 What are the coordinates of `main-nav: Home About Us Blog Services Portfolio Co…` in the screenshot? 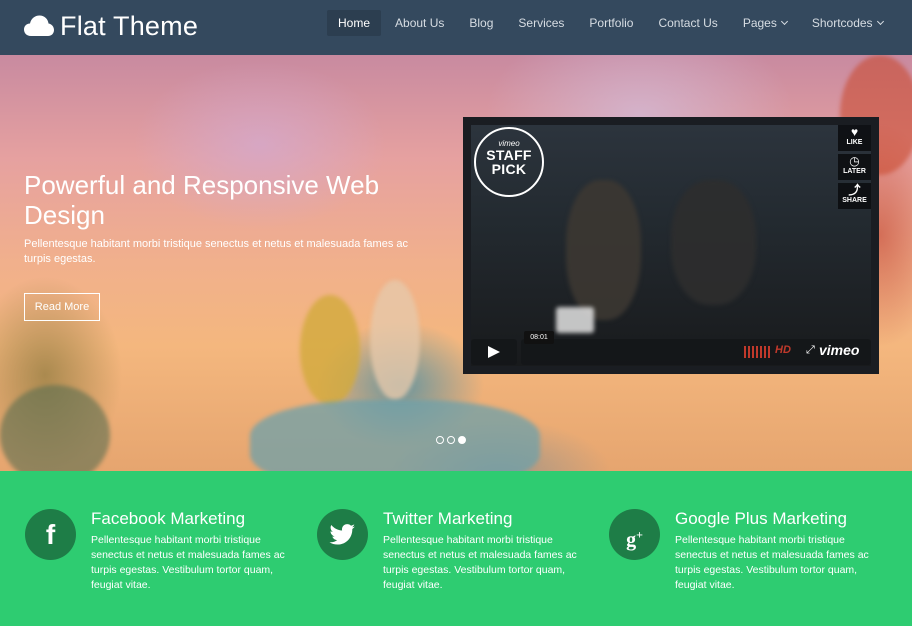 It's located at (612, 23).